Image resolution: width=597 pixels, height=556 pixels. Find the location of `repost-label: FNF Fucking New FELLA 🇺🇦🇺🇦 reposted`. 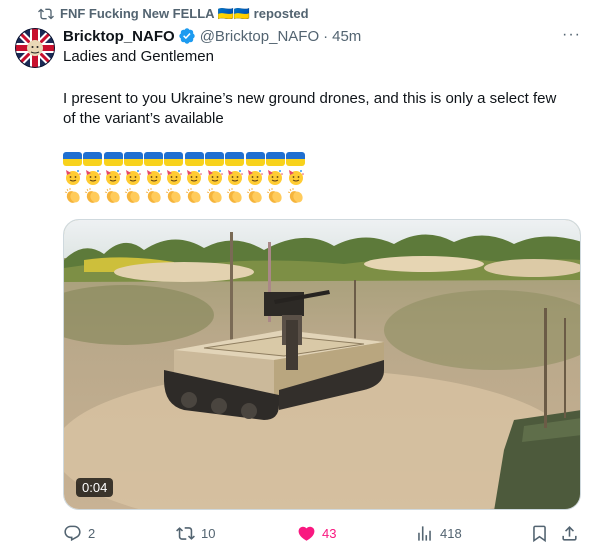

repost-label: FNF Fucking New FELLA 🇺🇦🇺🇦 reposted is located at coordinates (184, 13).